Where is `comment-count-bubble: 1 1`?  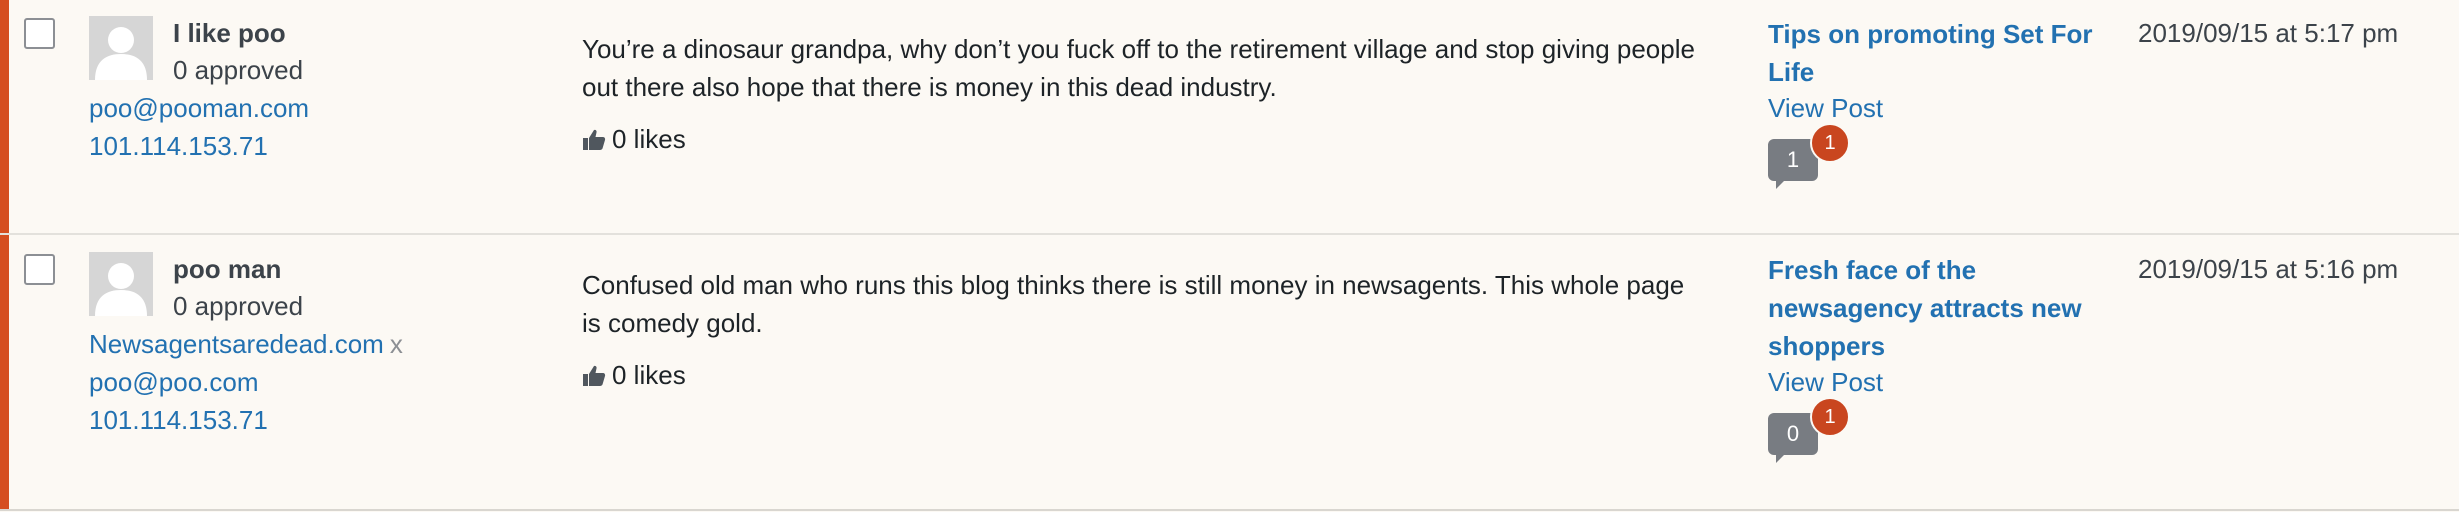
comment-count-bubble: 1 1 is located at coordinates (1813, 161).